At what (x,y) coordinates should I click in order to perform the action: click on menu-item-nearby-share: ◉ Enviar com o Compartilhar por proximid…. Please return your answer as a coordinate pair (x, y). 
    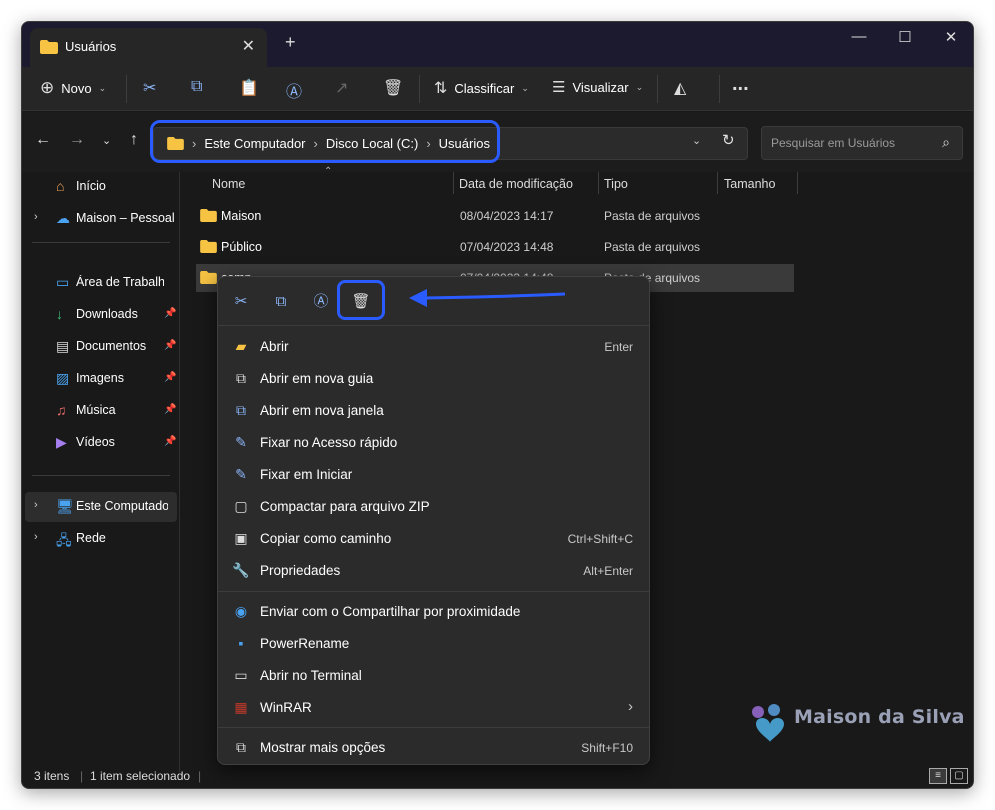
    Looking at the image, I should click on (433, 612).